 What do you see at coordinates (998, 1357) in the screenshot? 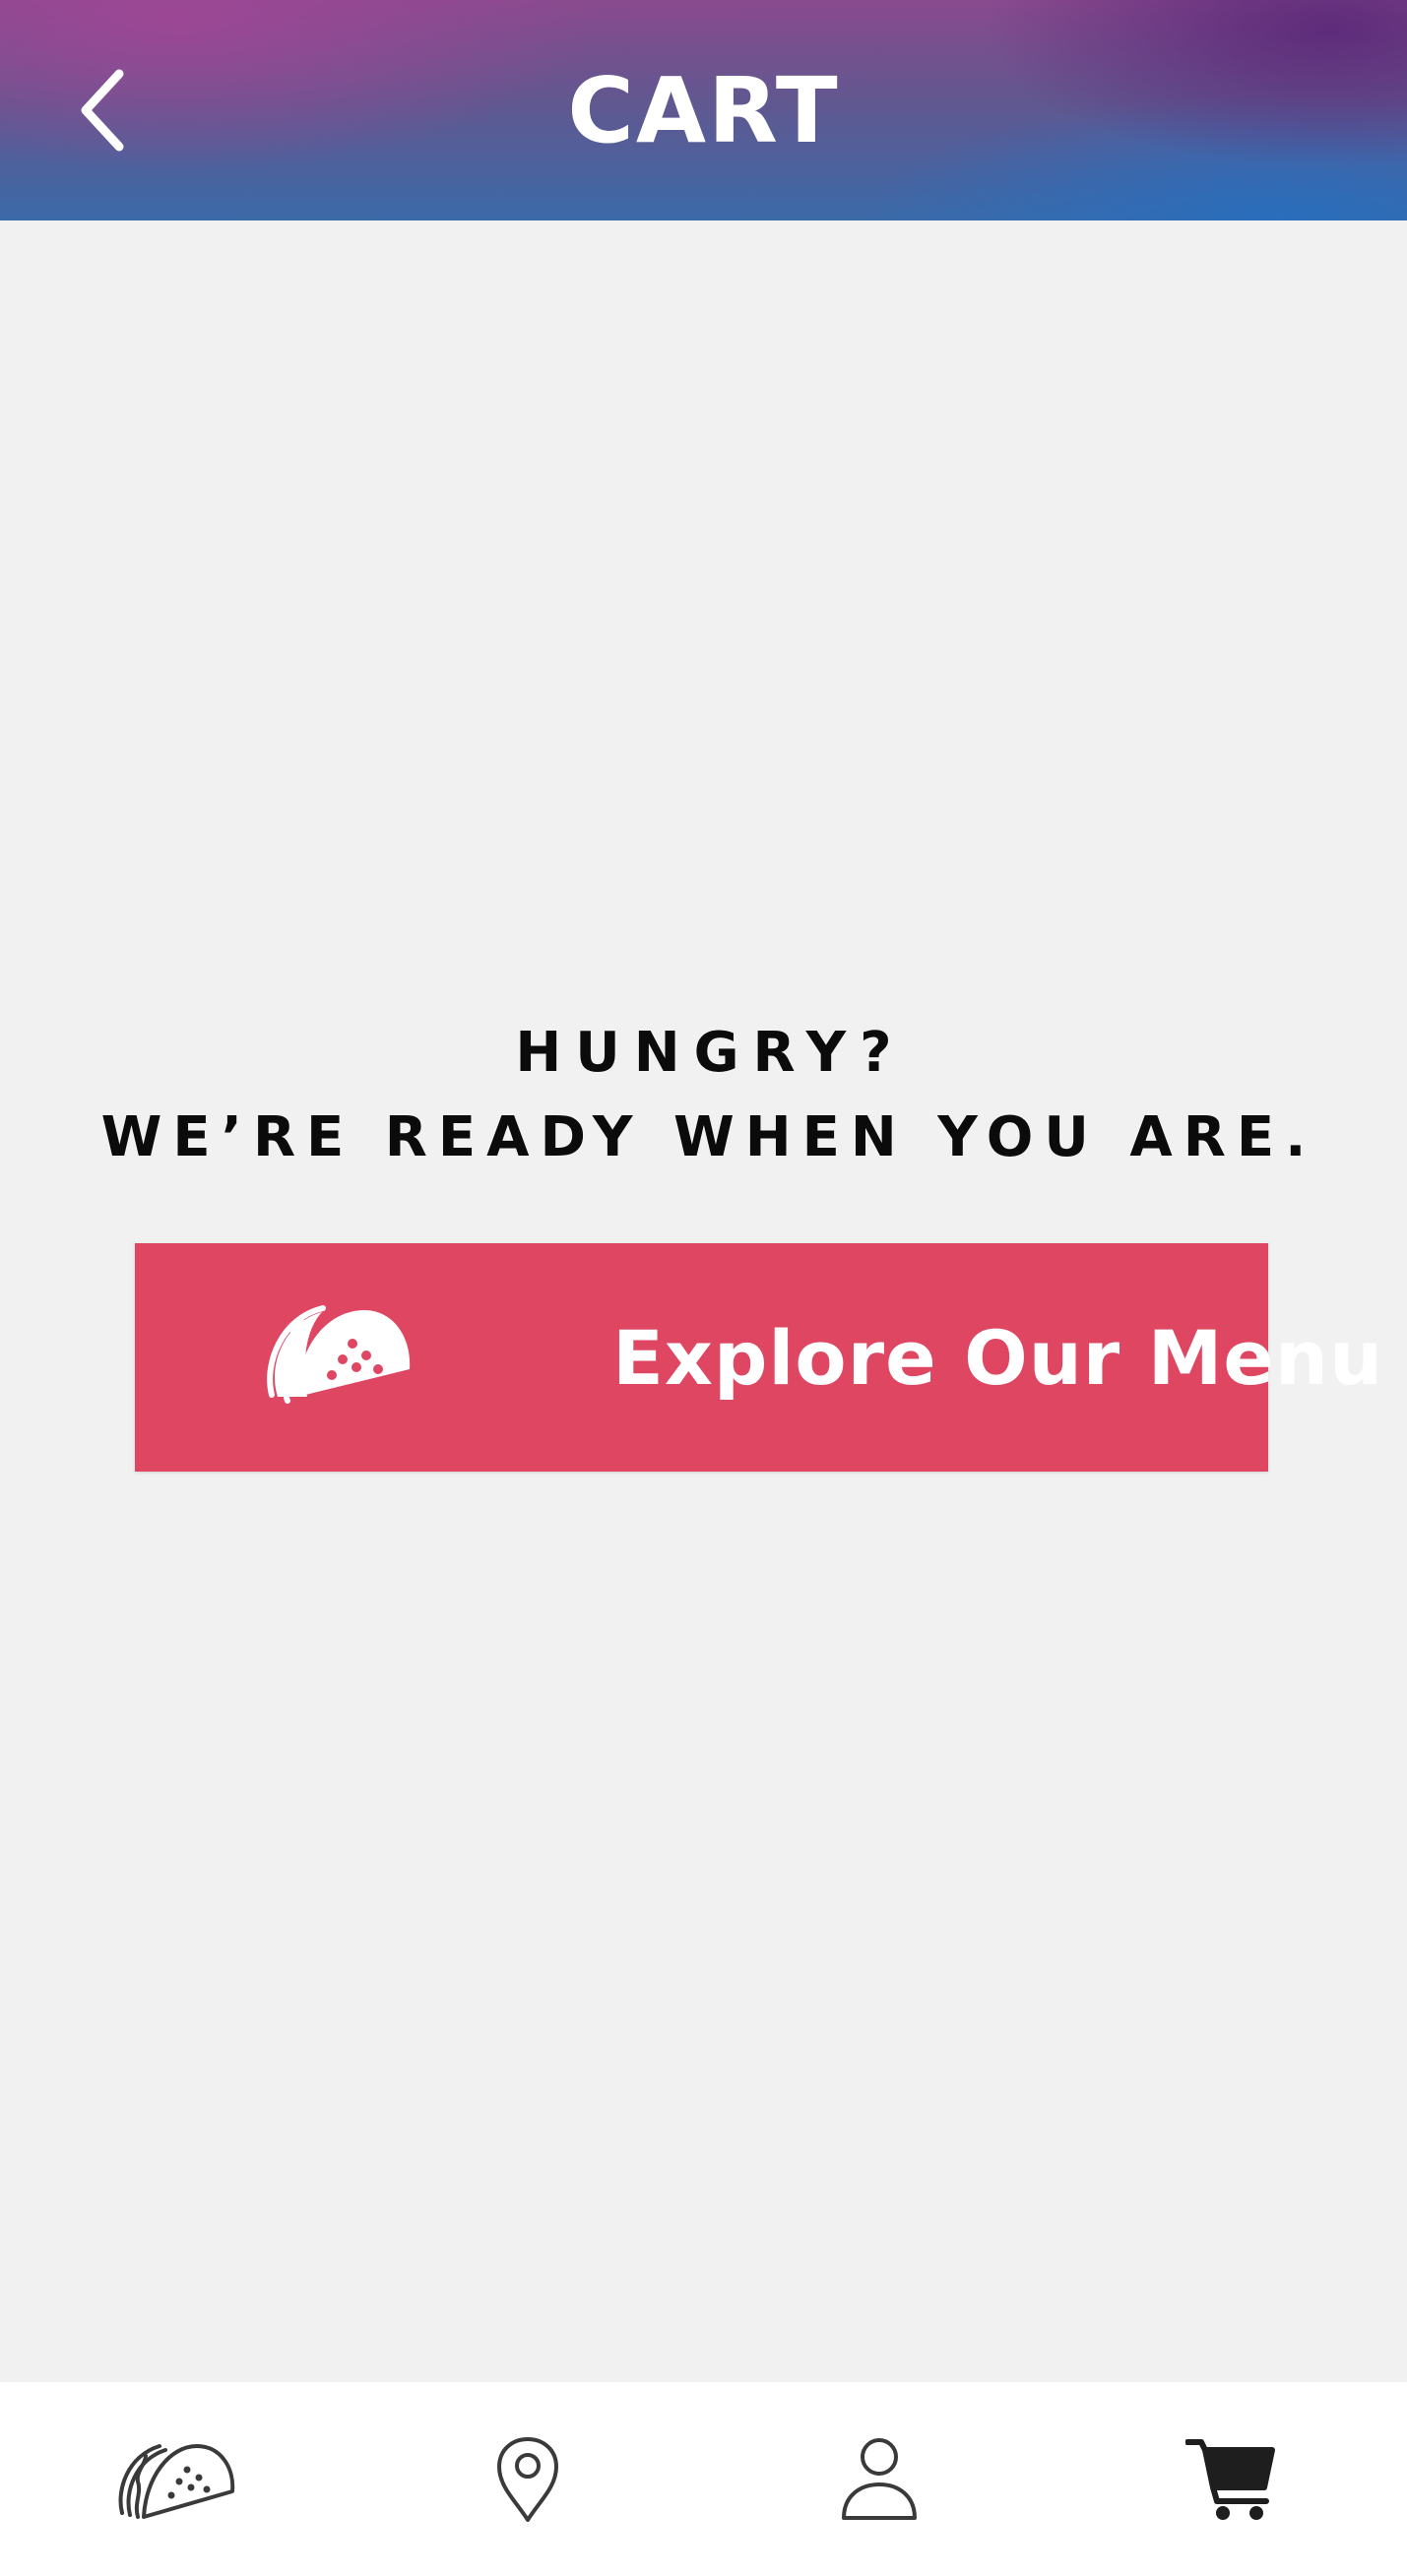
I see `explore-menu-label: Explore Our Menu` at bounding box center [998, 1357].